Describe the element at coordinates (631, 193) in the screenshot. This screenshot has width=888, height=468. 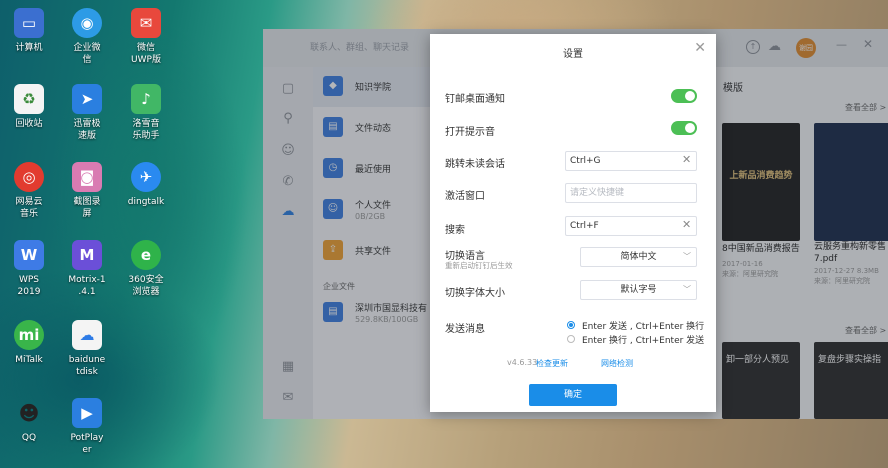
I see `activate-window-shortcut-field` at that location.